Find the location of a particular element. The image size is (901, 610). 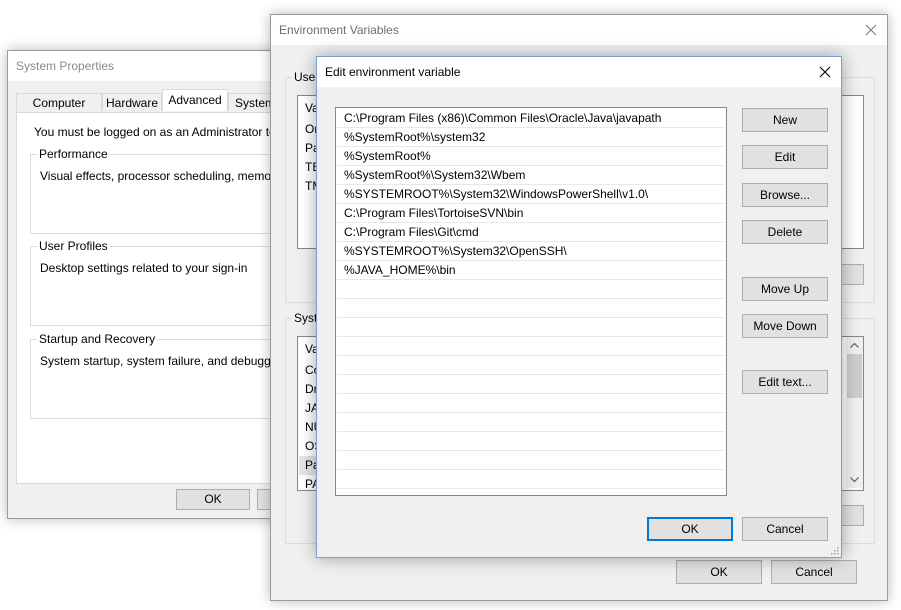

edit-dialog-title: Edit environment variable is located at coordinates (393, 72).